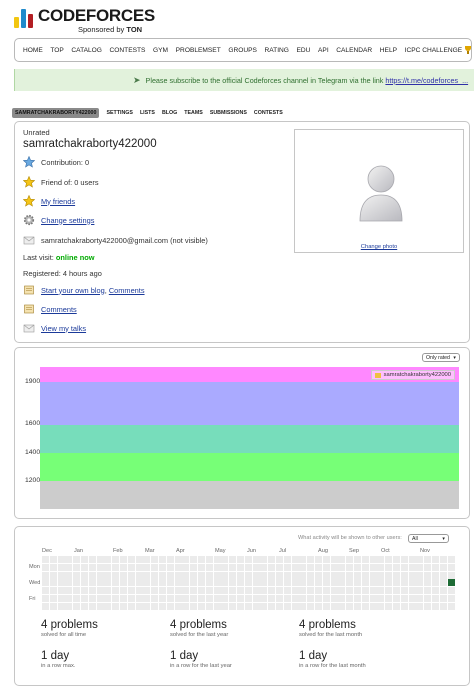 This screenshot has height=694, width=474. I want to click on stat-caption: in a row for the last month, so click(332, 666).